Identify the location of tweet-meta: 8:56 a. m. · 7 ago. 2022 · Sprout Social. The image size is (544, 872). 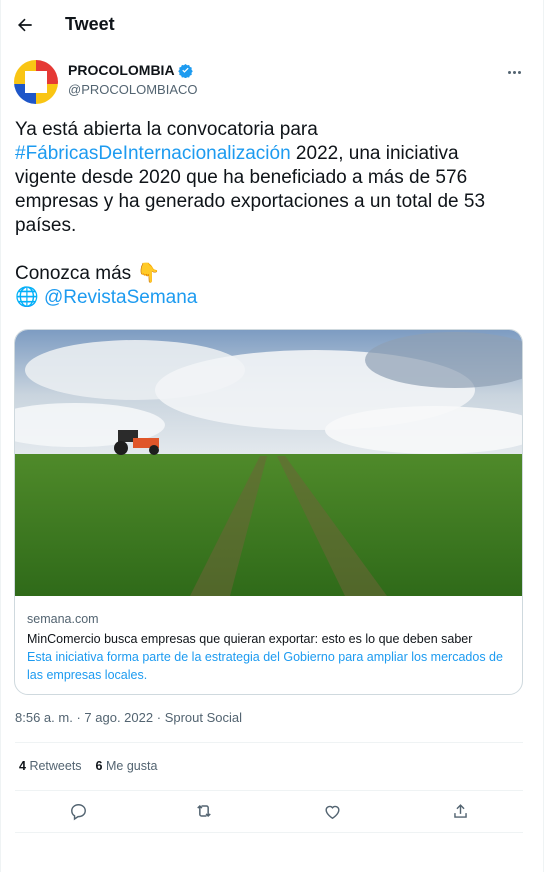
(128, 717).